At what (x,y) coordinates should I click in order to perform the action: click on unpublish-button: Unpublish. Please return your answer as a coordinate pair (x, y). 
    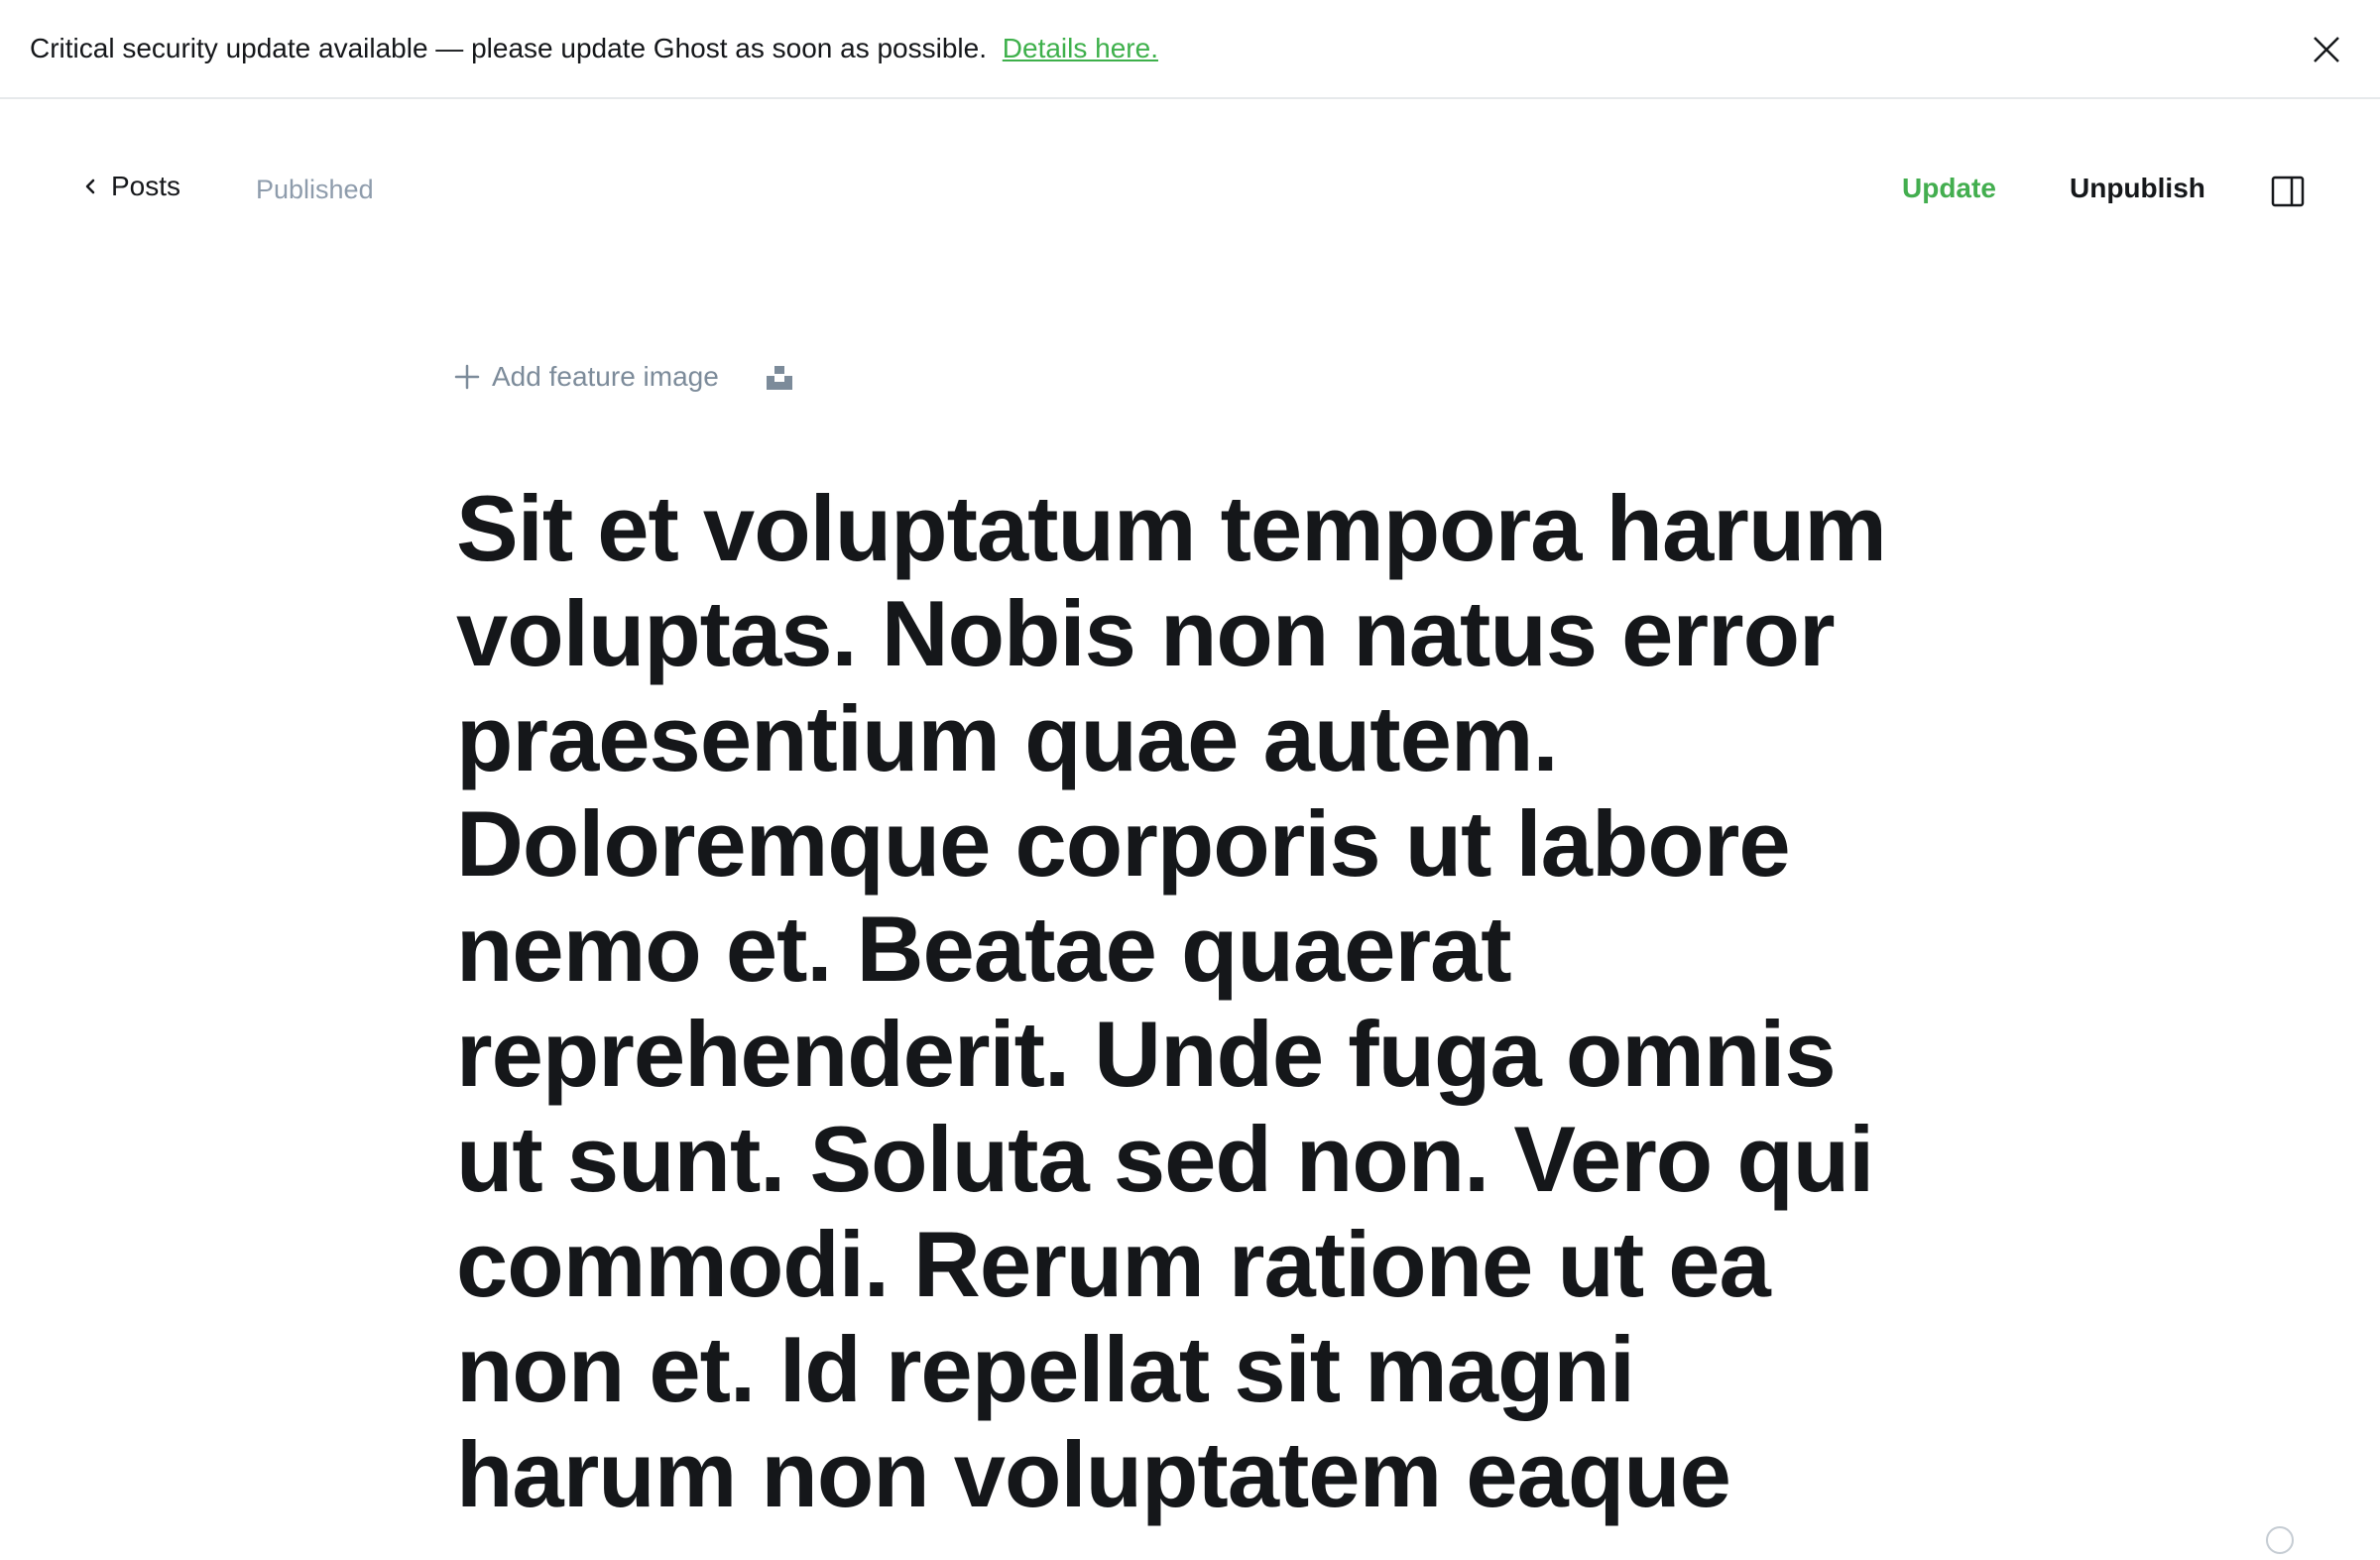
    Looking at the image, I should click on (2137, 188).